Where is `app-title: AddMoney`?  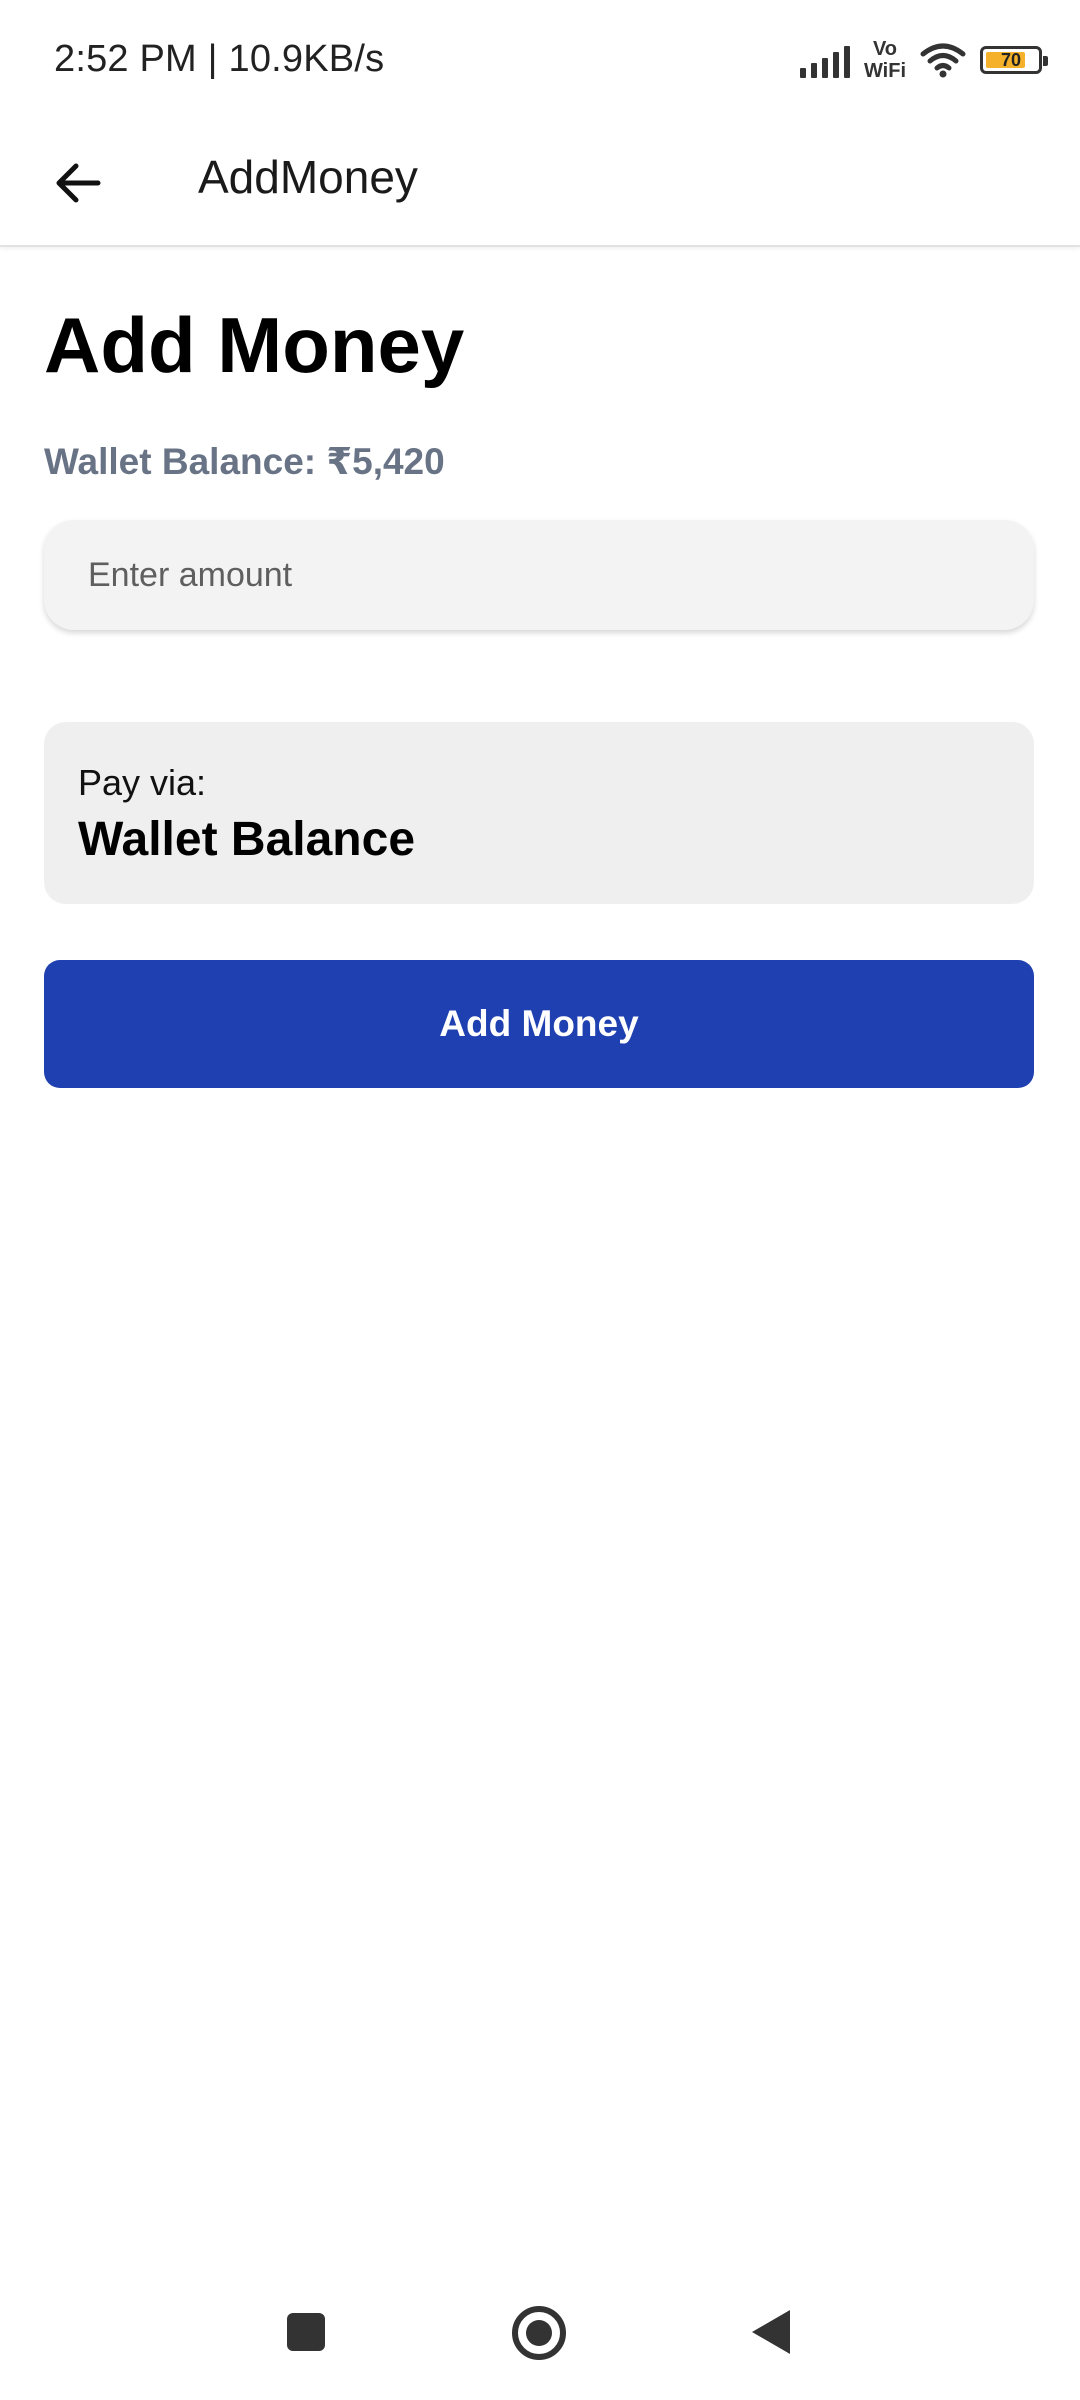
app-title: AddMoney is located at coordinates (308, 177).